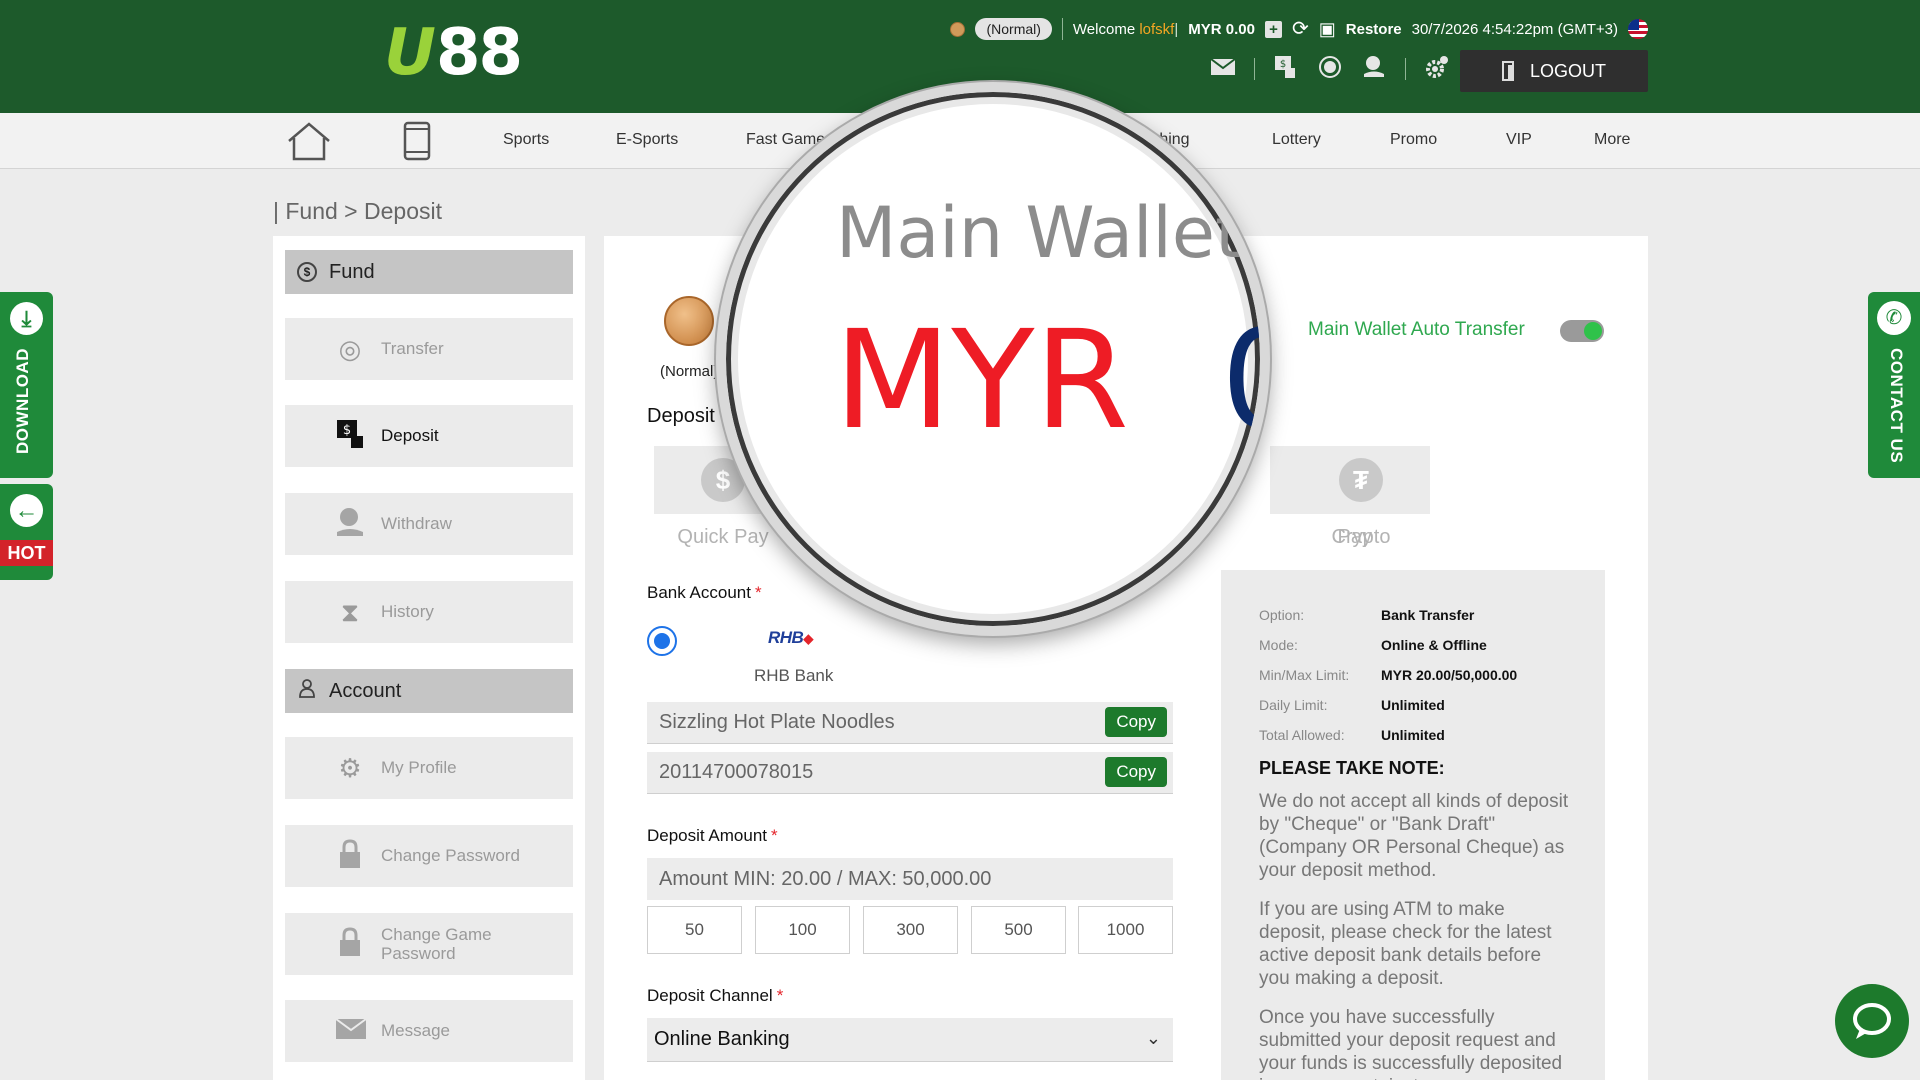  Describe the element at coordinates (981, 381) in the screenshot. I see `magnified-currency: MYR` at that location.